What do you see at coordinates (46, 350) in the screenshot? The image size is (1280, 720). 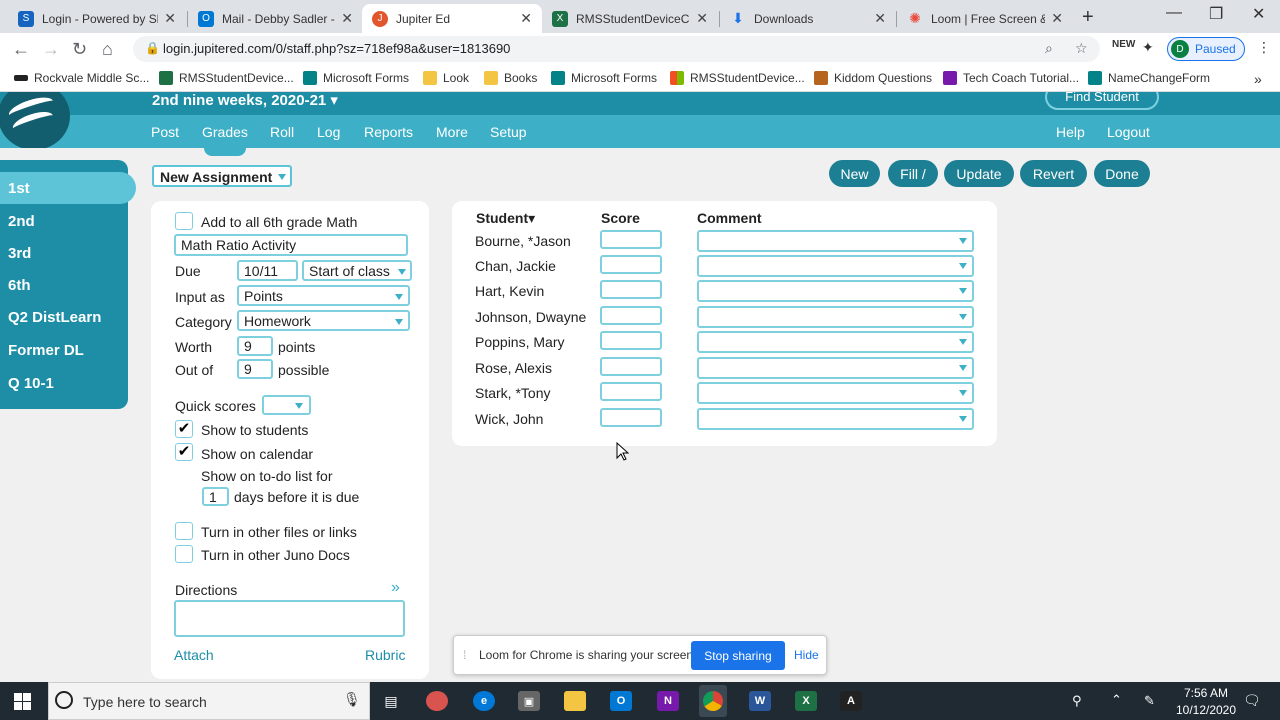 I see `sidebar-item-former-dl: Former DL` at bounding box center [46, 350].